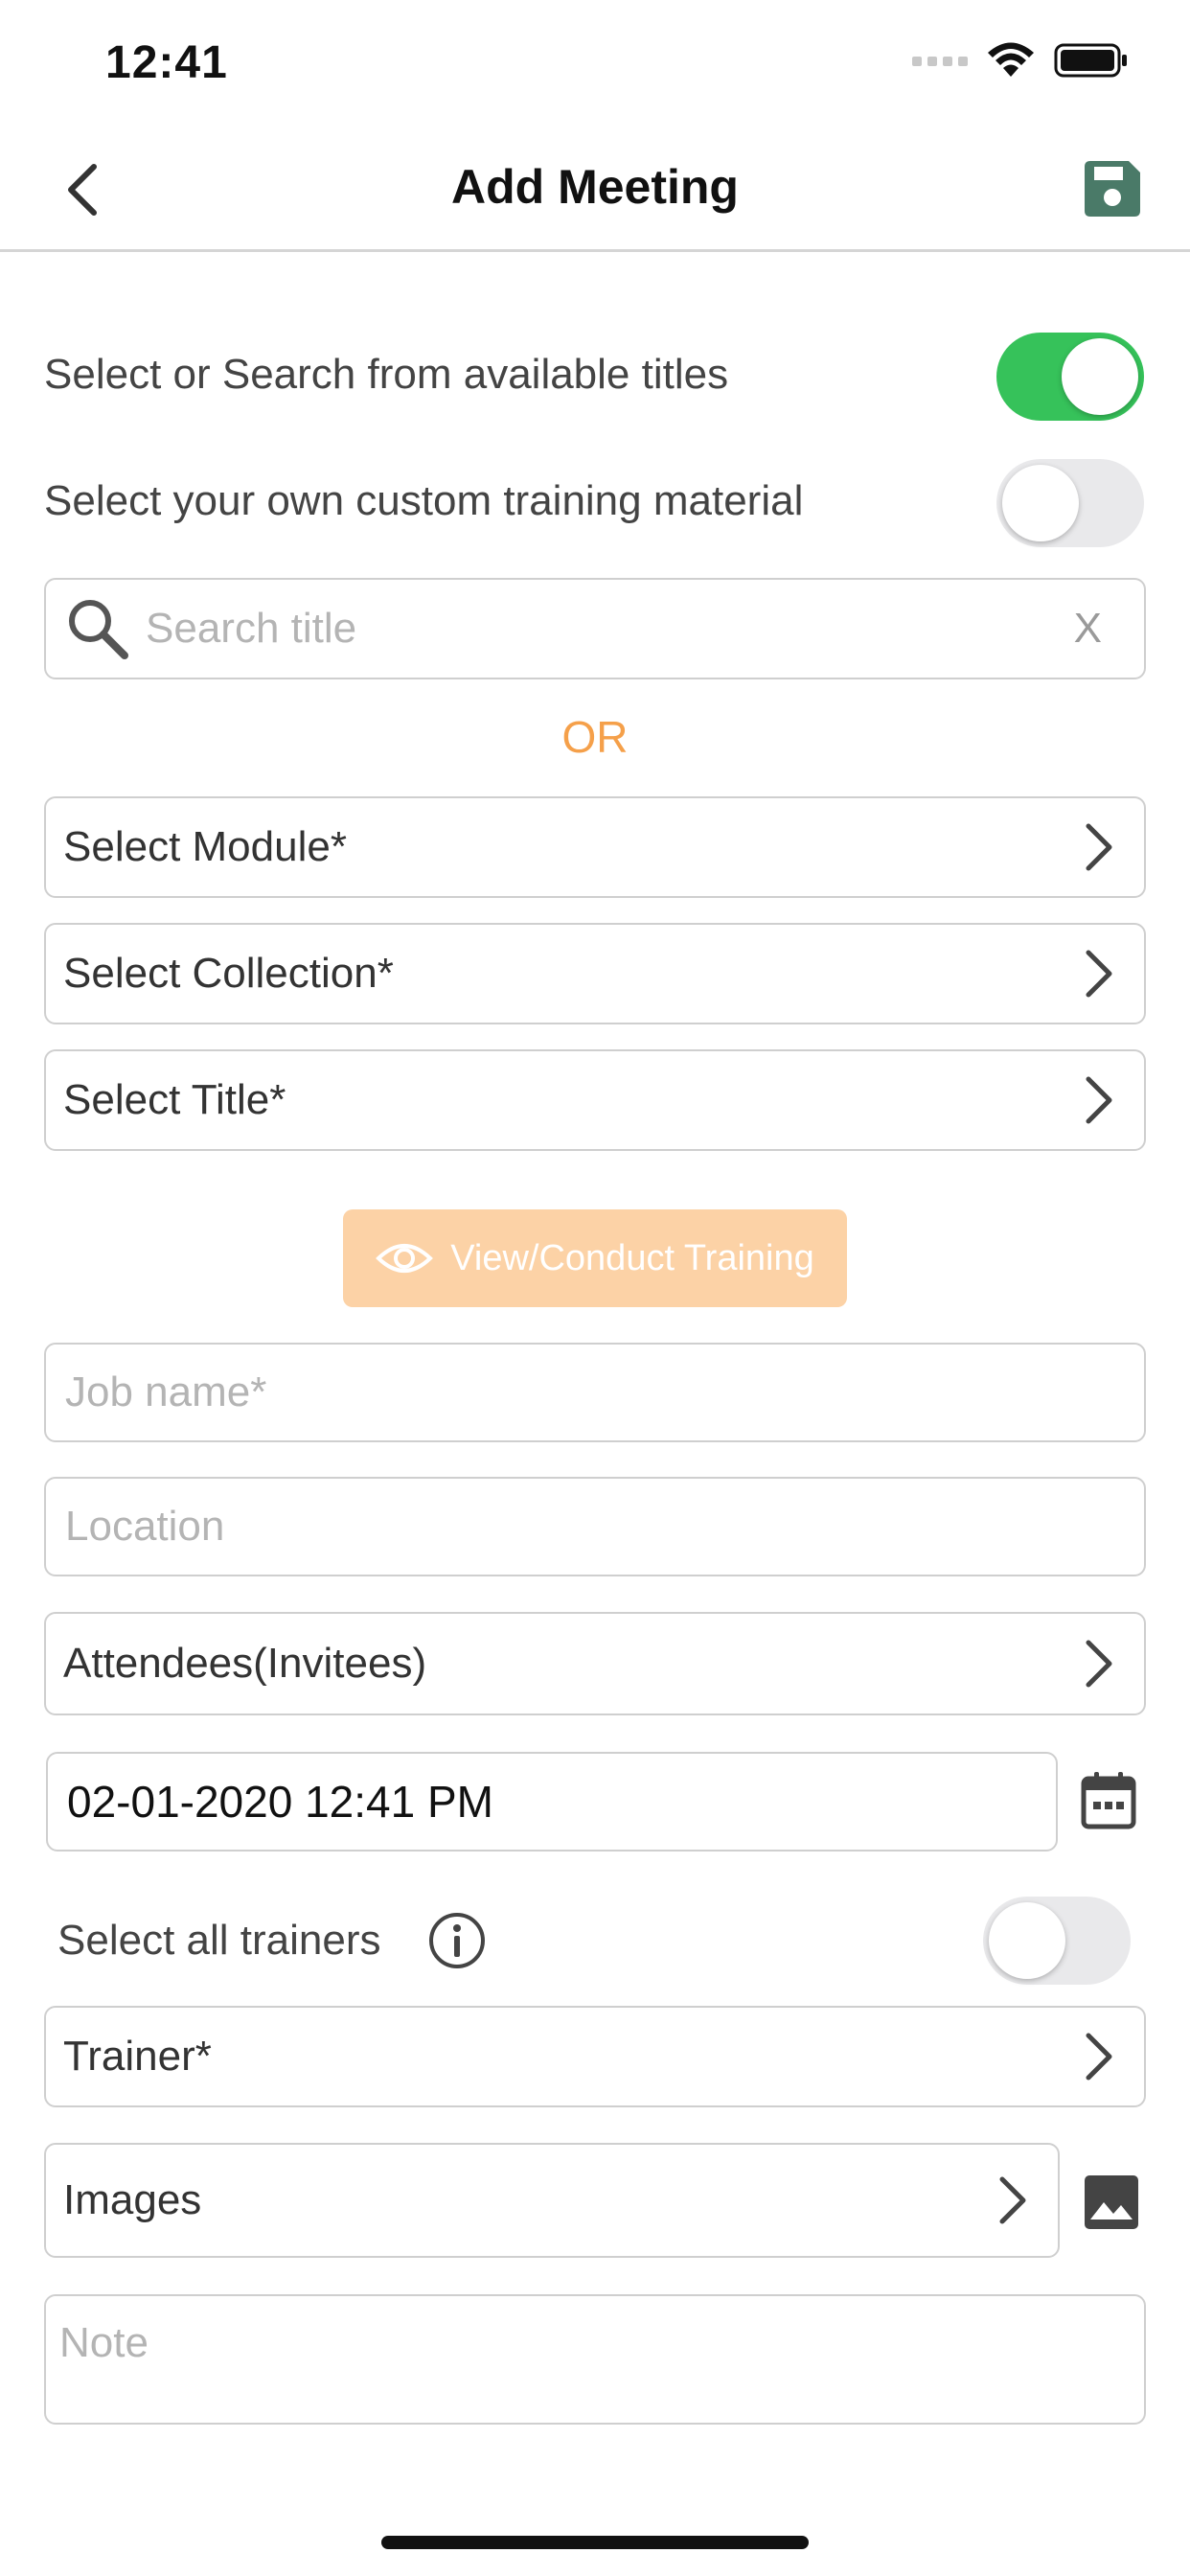  Describe the element at coordinates (552, 1802) in the screenshot. I see `meeting-datetime-field: 02-01-2020 12:41 PM` at that location.